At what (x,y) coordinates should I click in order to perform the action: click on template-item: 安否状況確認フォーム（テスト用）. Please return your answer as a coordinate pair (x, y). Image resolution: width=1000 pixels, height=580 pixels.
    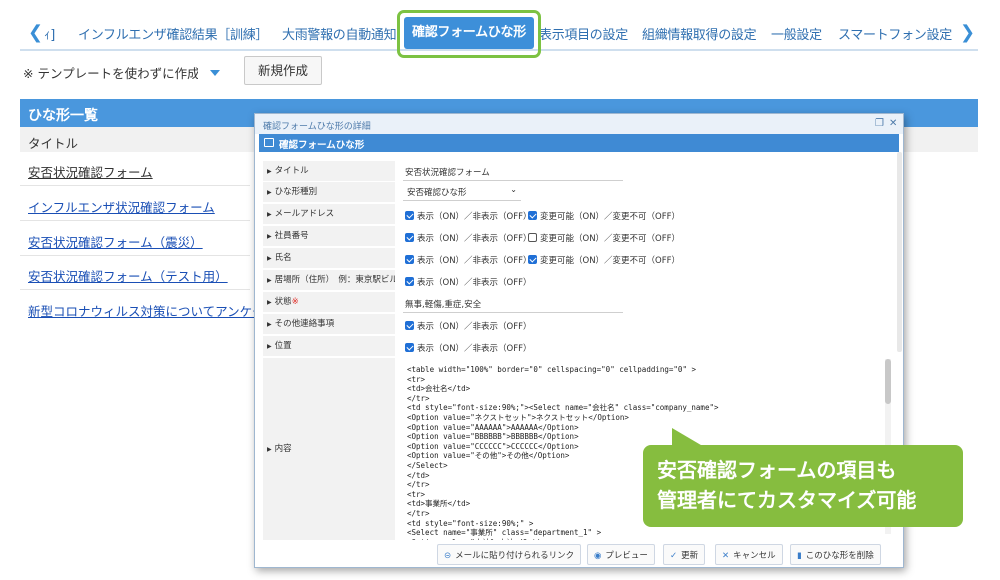
    Looking at the image, I should click on (142, 275).